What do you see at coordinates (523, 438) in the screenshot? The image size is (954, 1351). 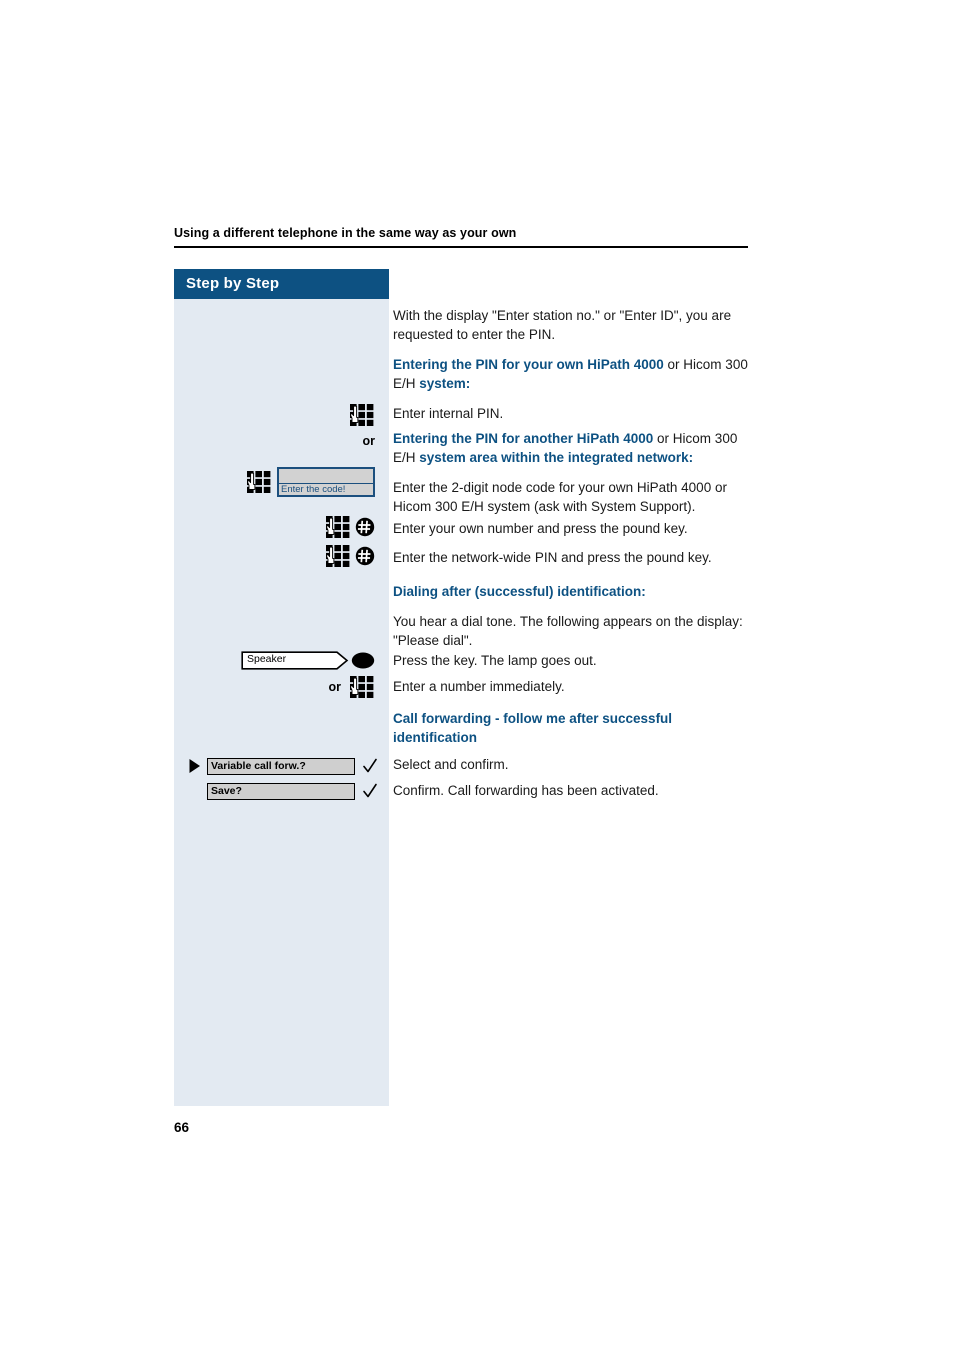 I see `heading-entering-pin-other-bold-1: Entering the PIN for another HiPath 4000` at bounding box center [523, 438].